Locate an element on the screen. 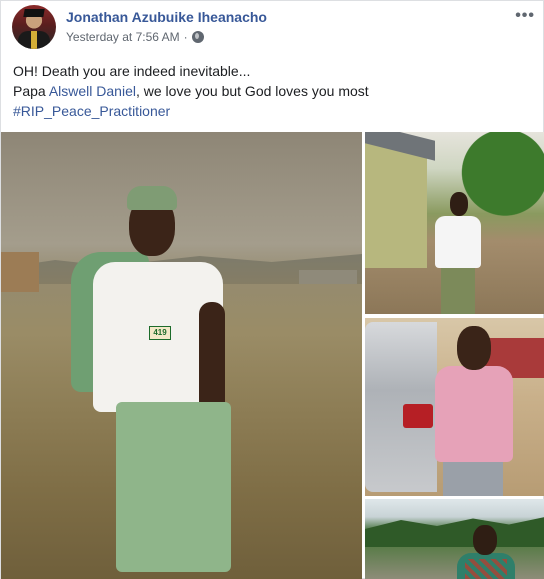  mention-link: Alswell Daniel is located at coordinates (92, 91).